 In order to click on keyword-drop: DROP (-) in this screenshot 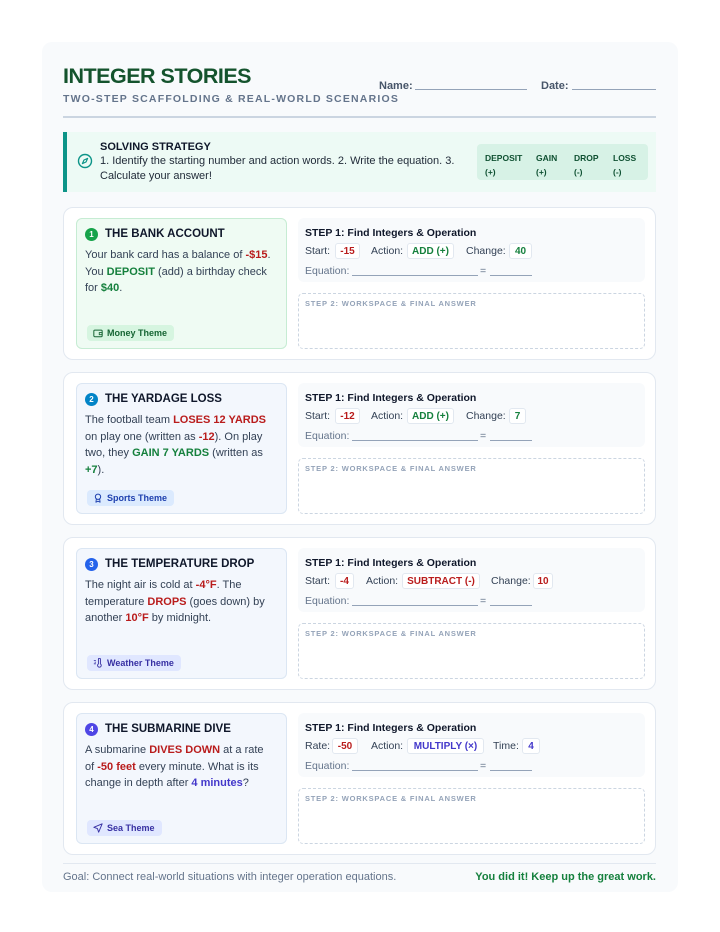, I will do `click(586, 165)`.